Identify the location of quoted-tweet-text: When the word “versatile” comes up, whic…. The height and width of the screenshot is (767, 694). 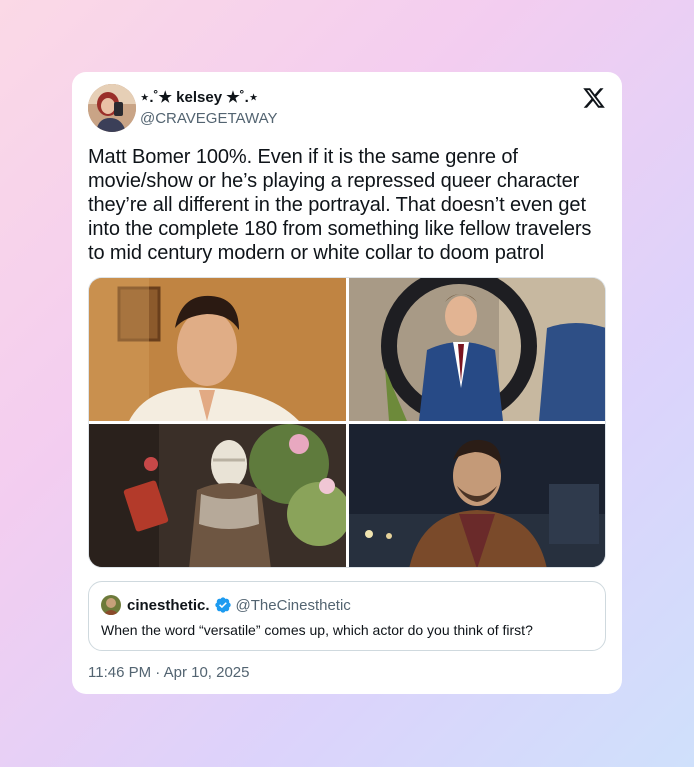
(317, 630).